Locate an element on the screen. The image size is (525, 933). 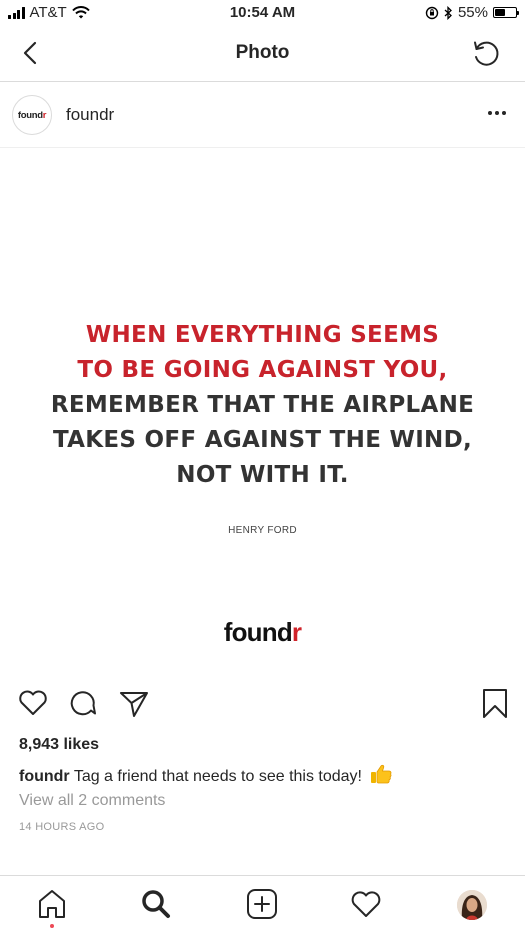
share-icon is located at coordinates (134, 703).